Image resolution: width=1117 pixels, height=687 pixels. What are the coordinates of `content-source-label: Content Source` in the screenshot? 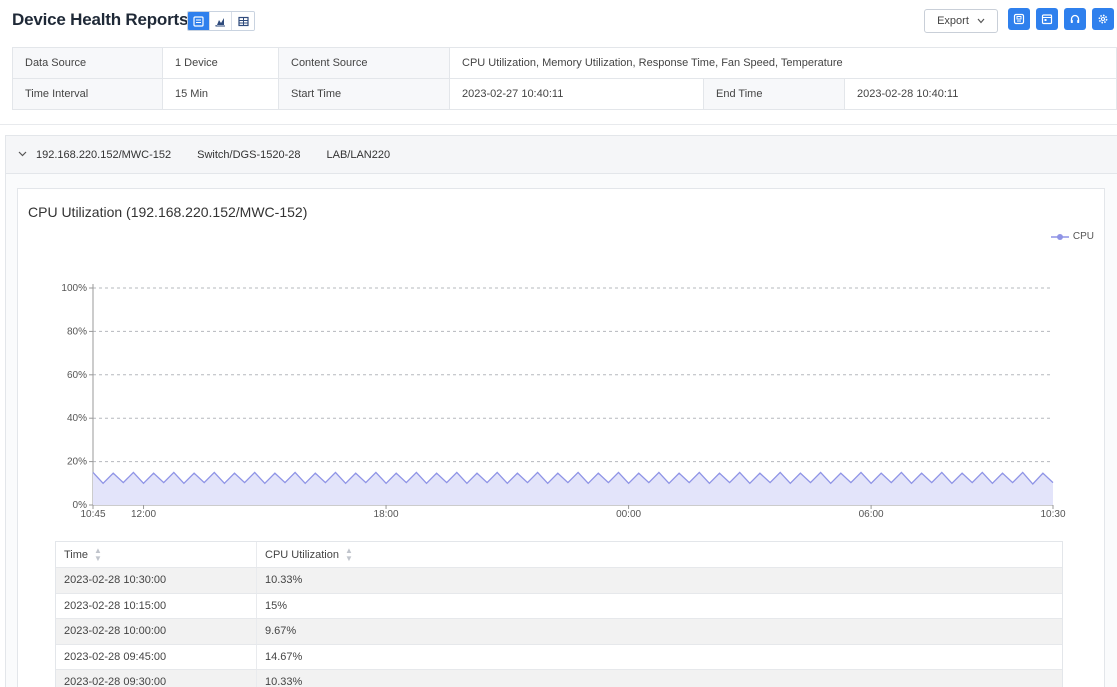 It's located at (364, 63).